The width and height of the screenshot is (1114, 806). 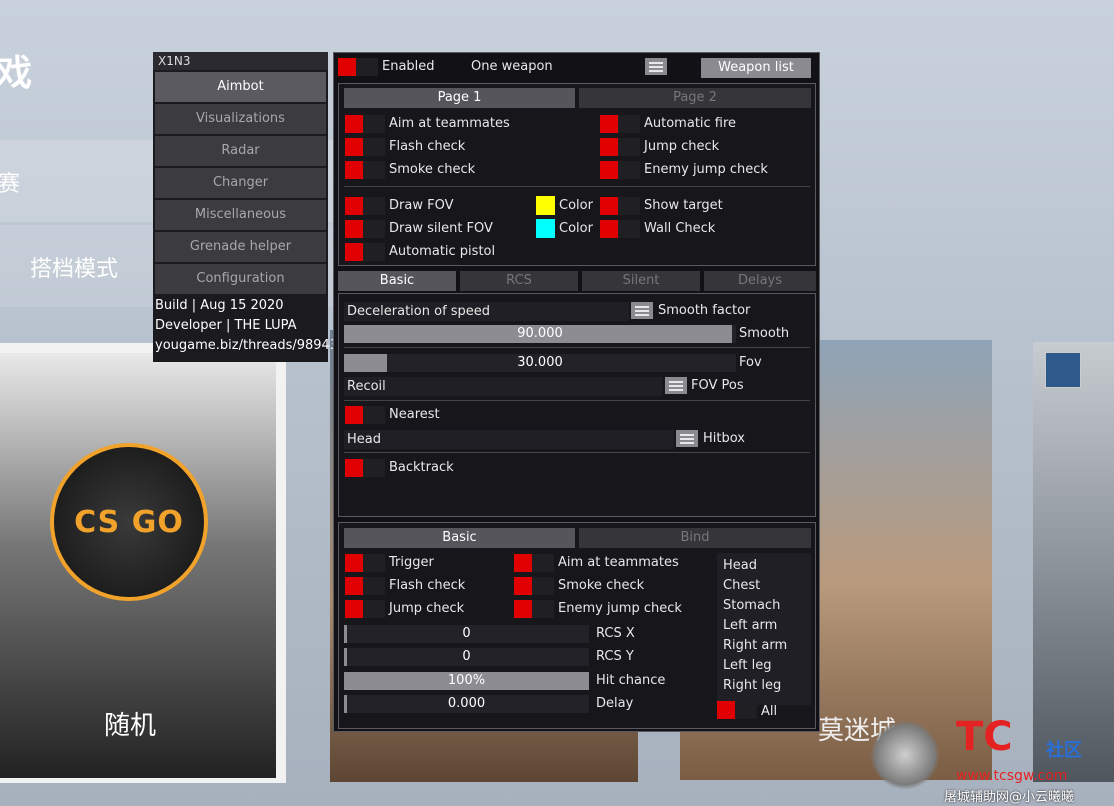 I want to click on automatic-fire-label: Automatic fire, so click(x=690, y=123).